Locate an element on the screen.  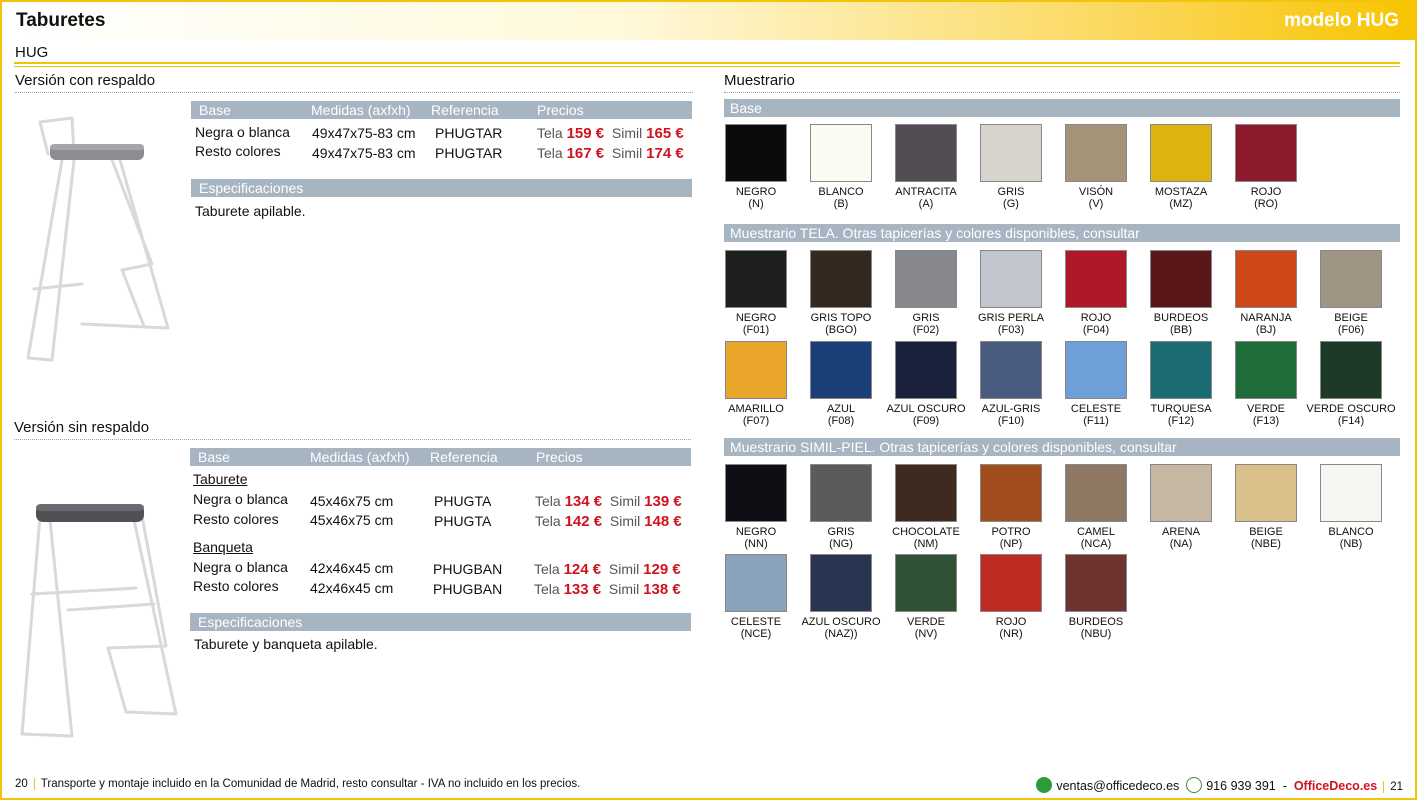
swatch-name: POTRO is located at coordinates (1011, 532).